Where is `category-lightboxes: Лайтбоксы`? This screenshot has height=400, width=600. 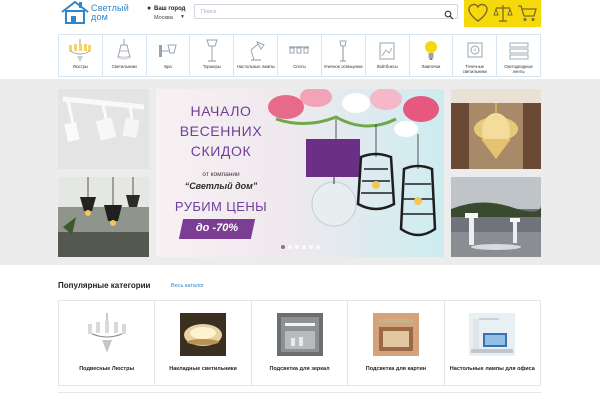 category-lightboxes: Лайтбоксы is located at coordinates (388, 55).